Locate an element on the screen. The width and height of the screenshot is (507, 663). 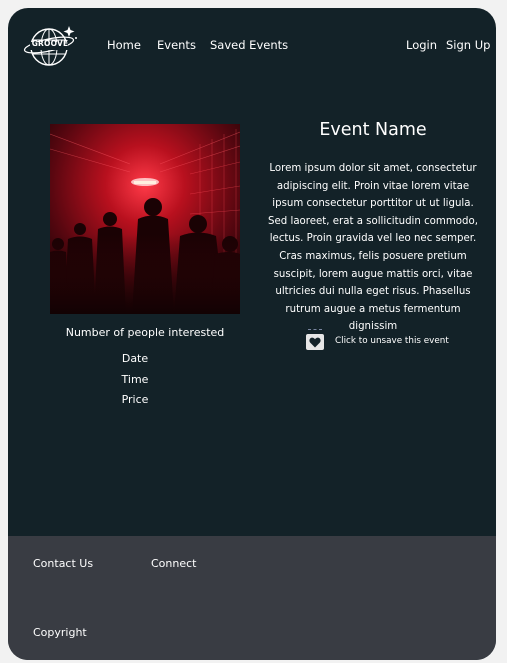
groove-logo: GROOVE is located at coordinates (51, 45).